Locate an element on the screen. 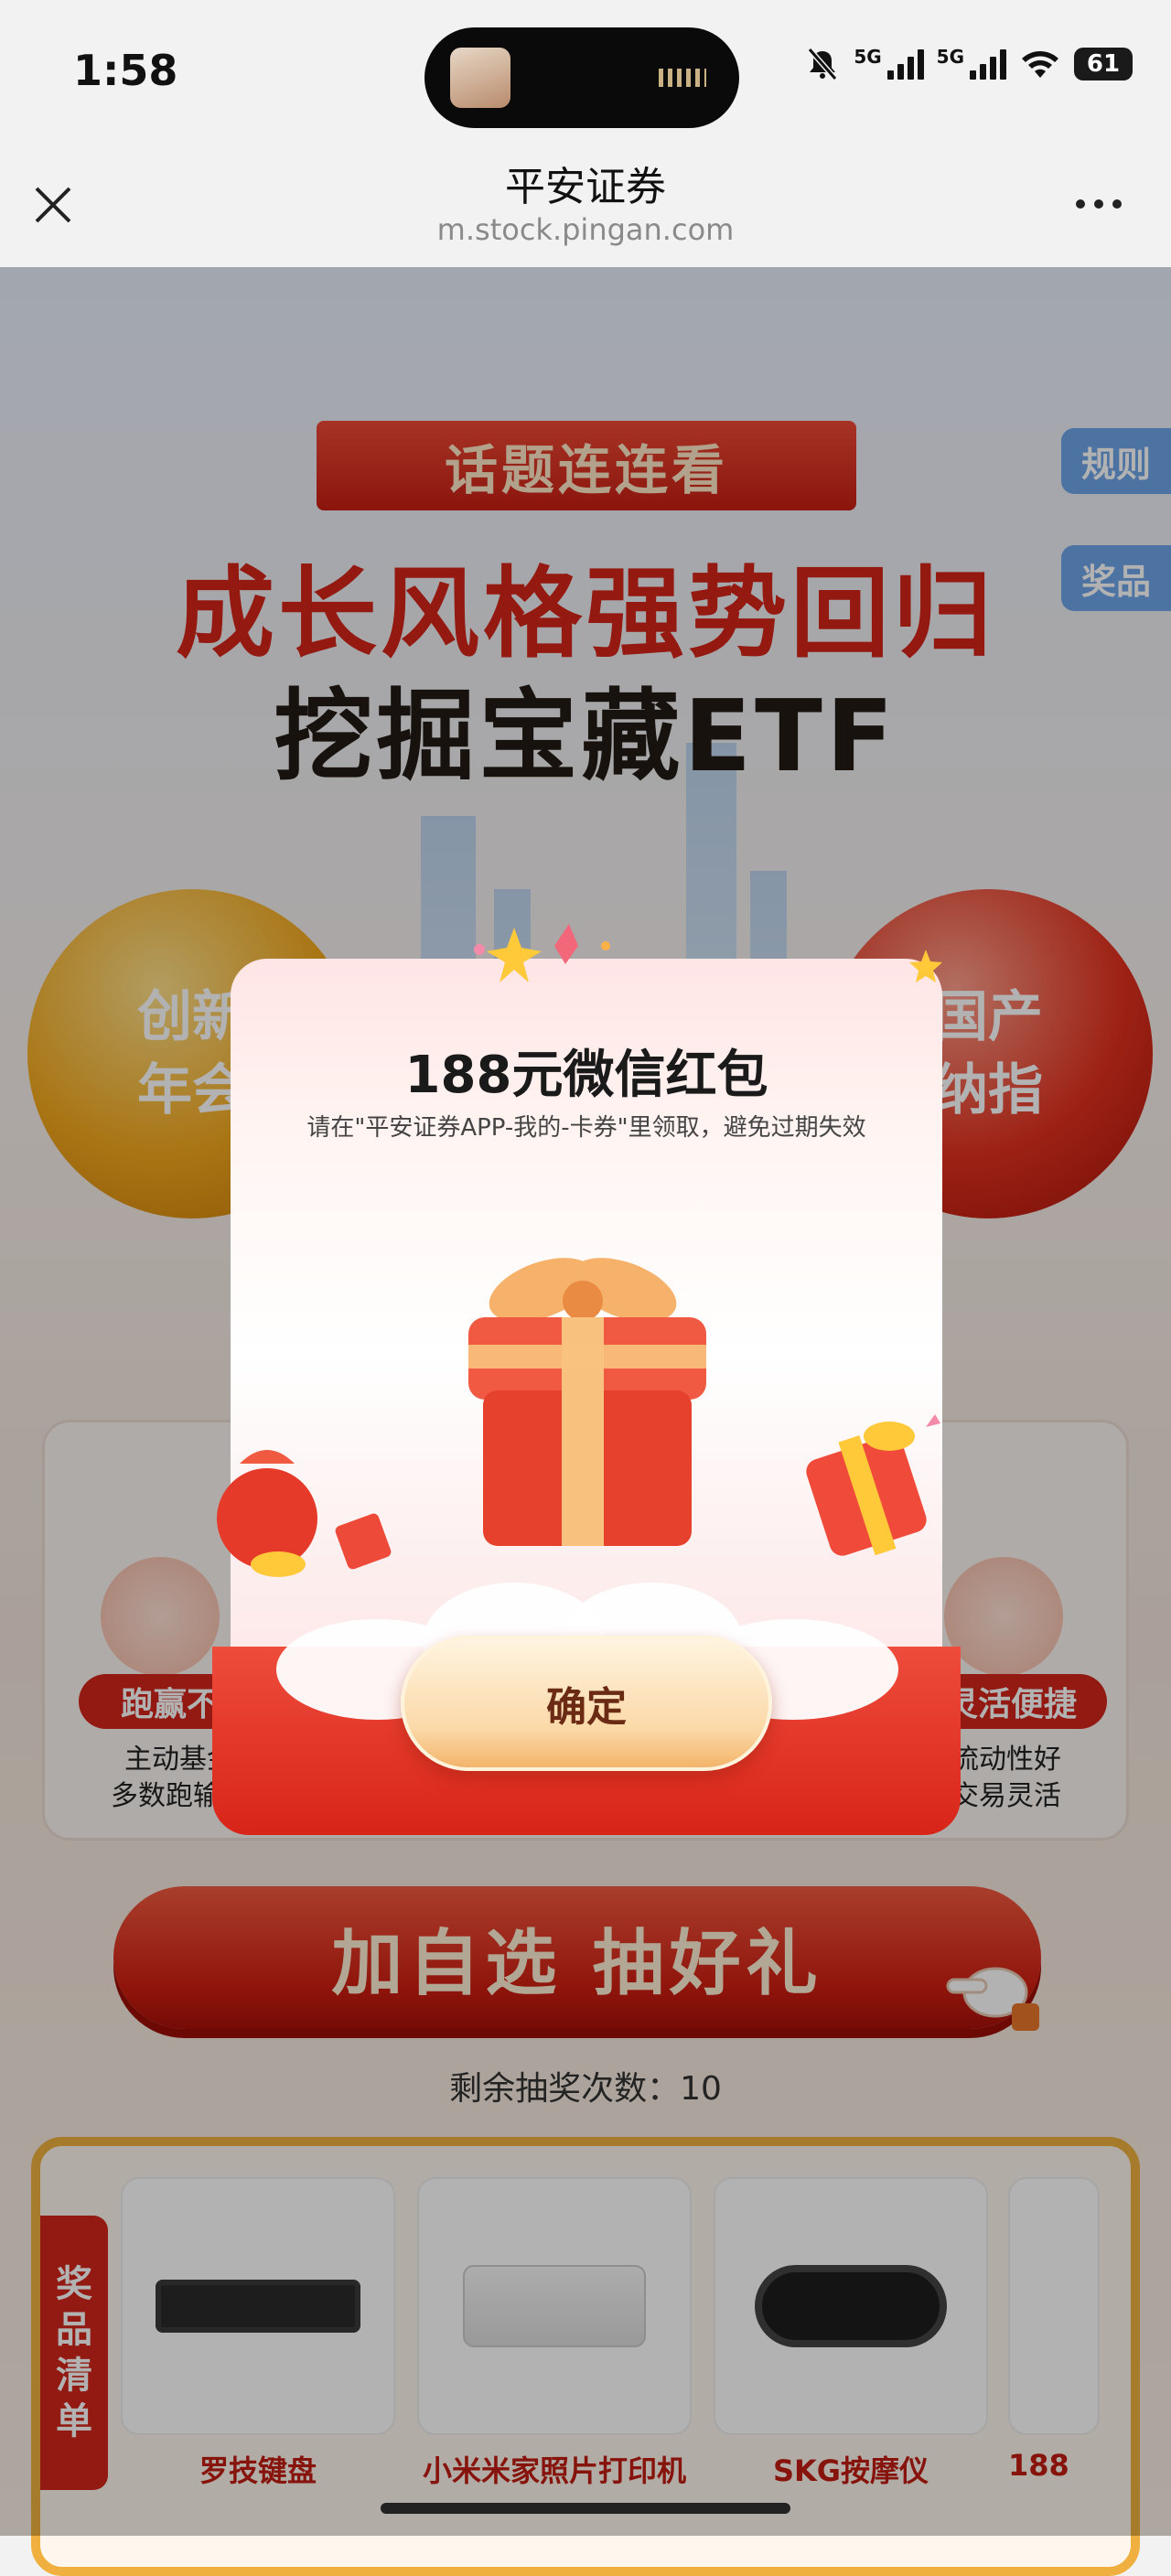  nav-title: 平安证券 is located at coordinates (585, 187).